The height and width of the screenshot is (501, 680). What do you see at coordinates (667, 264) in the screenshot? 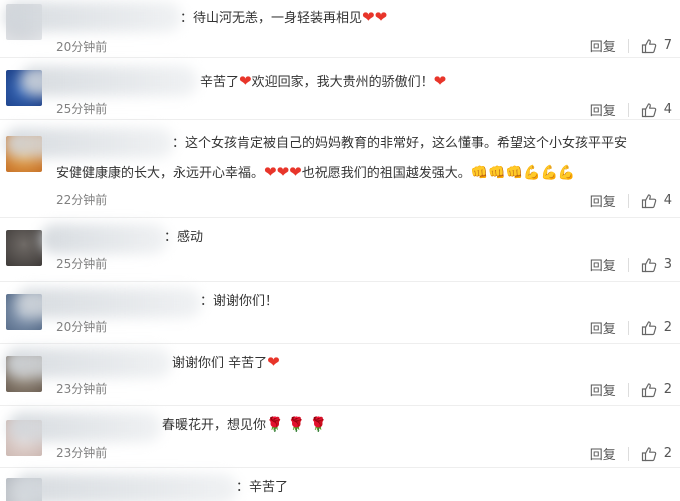
I see `like-count: 3` at bounding box center [667, 264].